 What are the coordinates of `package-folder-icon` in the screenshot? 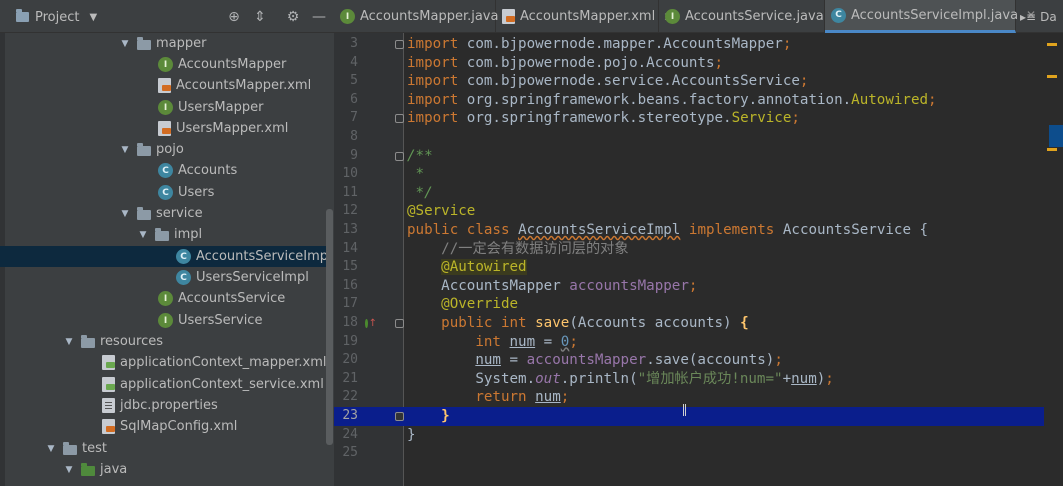 It's located at (162, 234).